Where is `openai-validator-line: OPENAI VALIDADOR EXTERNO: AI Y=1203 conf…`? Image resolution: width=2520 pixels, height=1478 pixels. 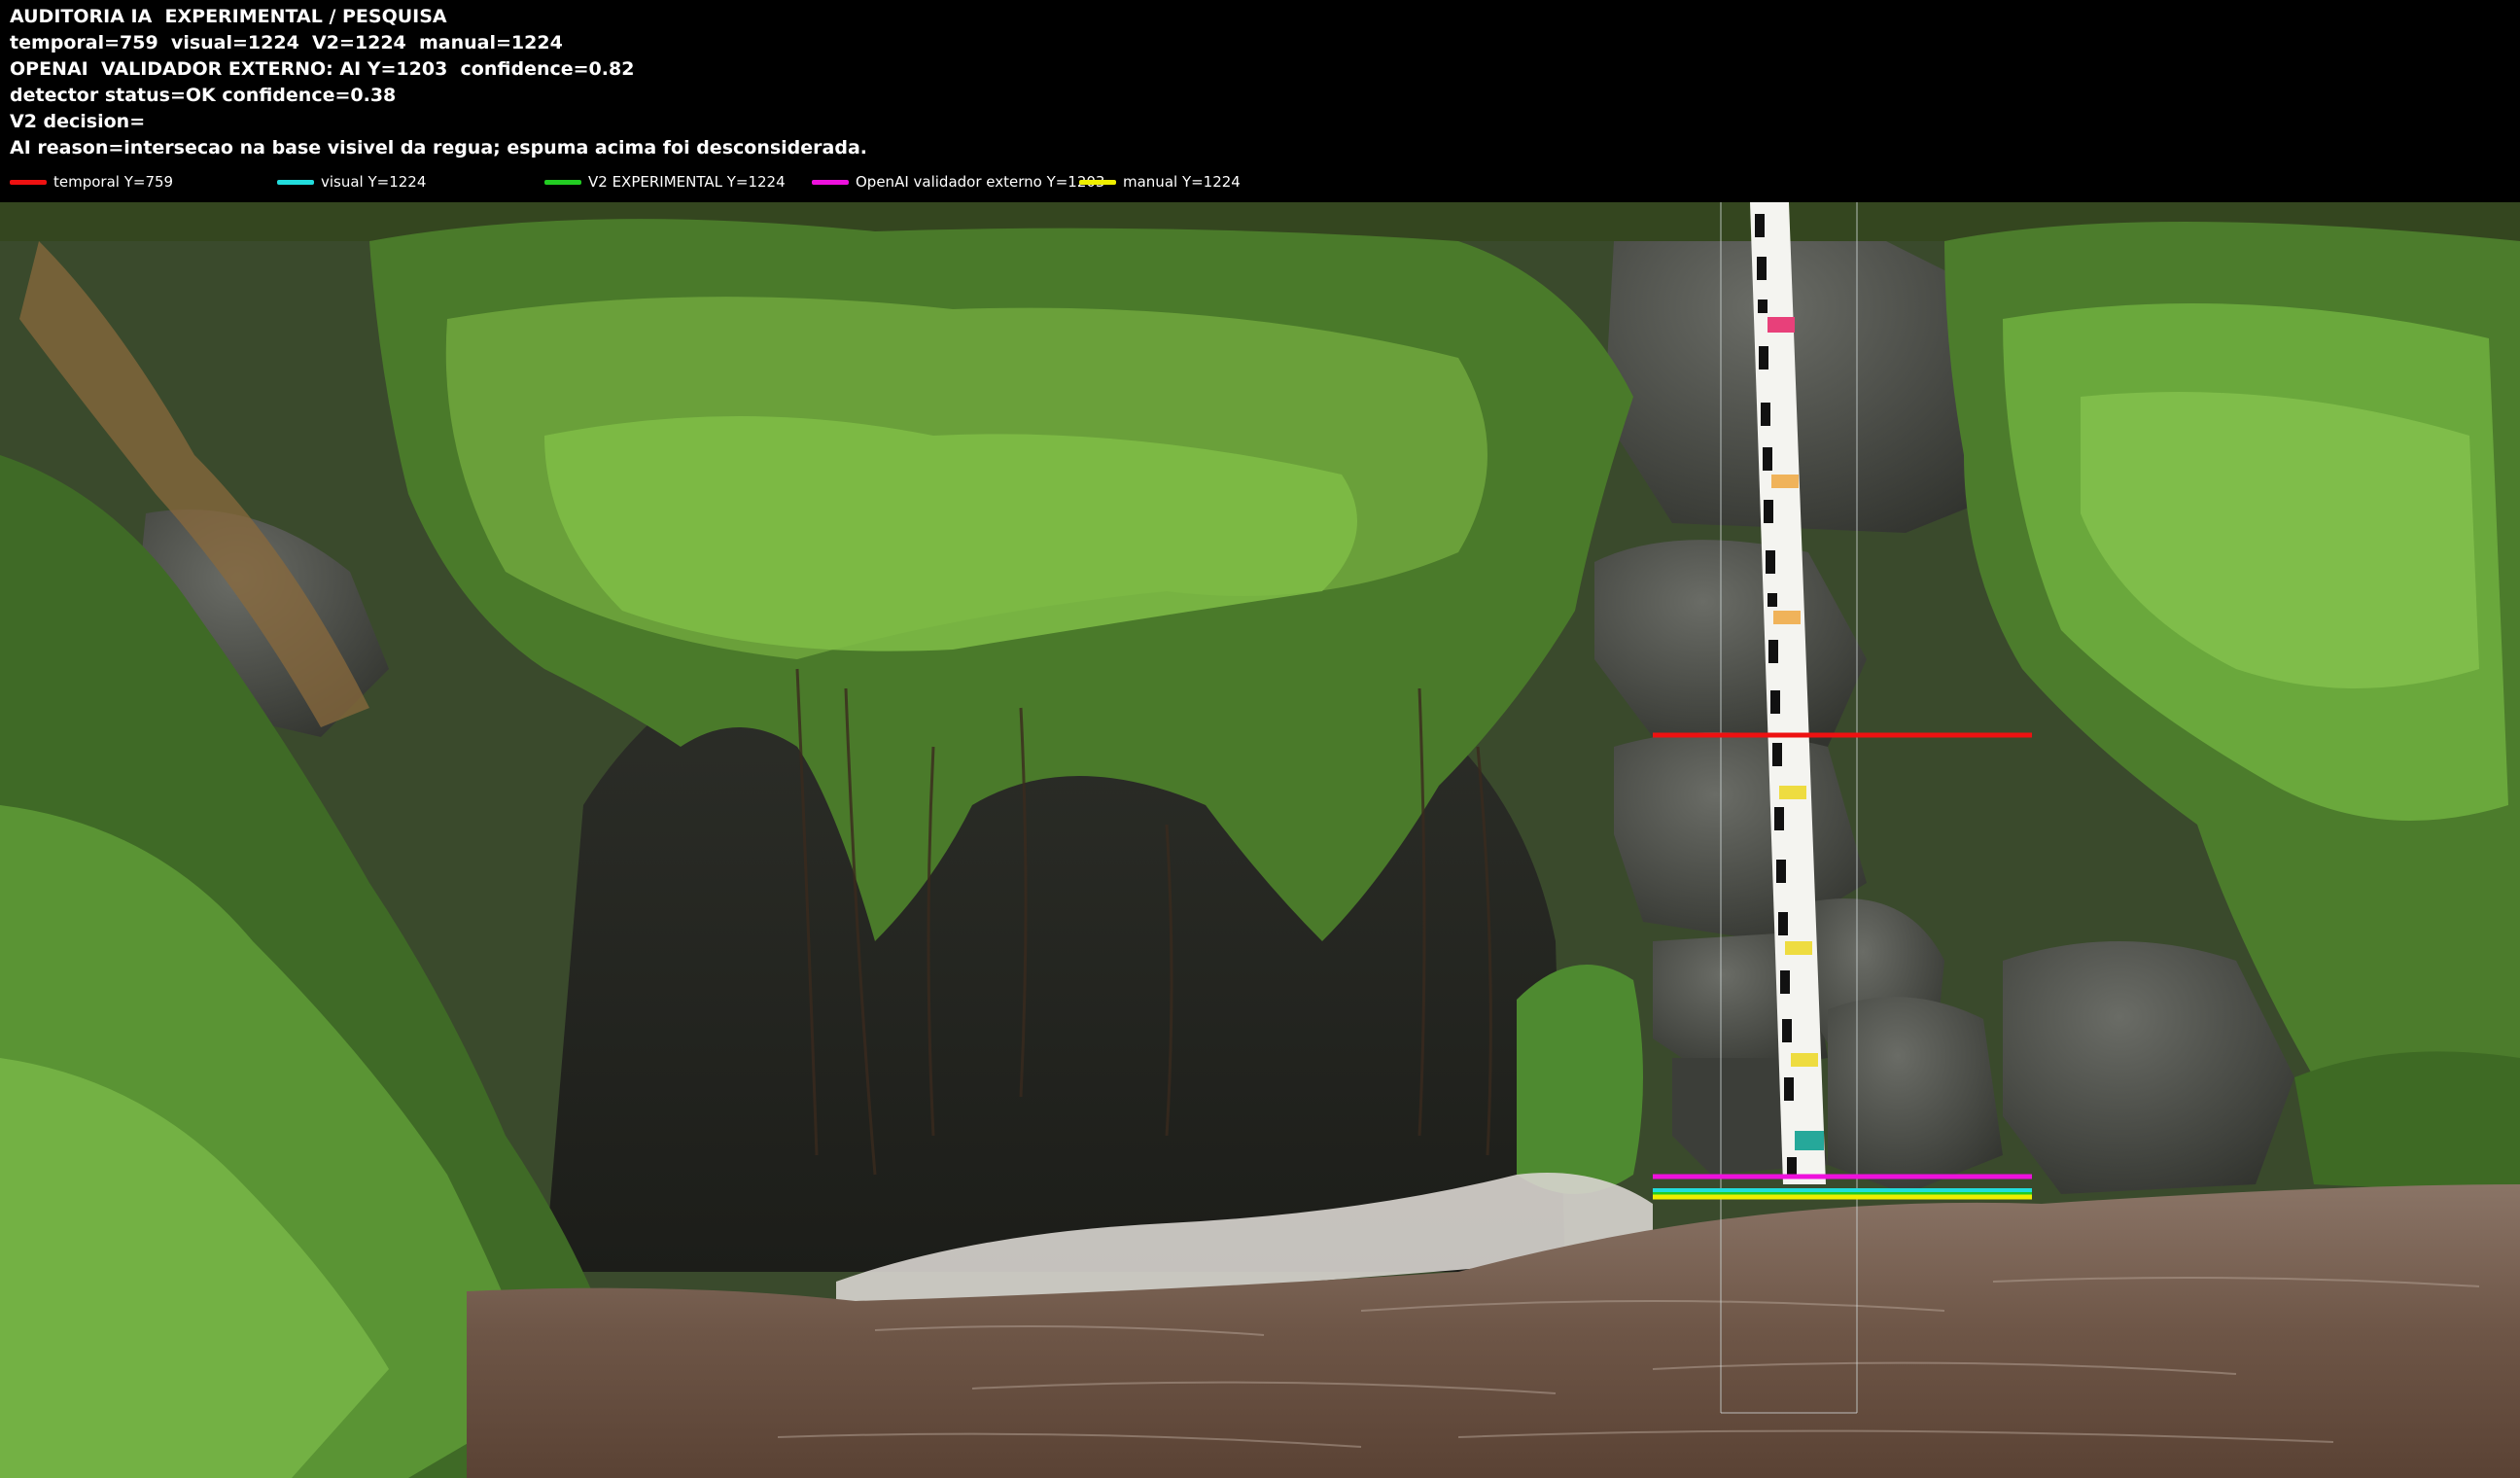 openai-validator-line: OPENAI VALIDADOR EXTERNO: AI Y=1203 conf… is located at coordinates (322, 69).